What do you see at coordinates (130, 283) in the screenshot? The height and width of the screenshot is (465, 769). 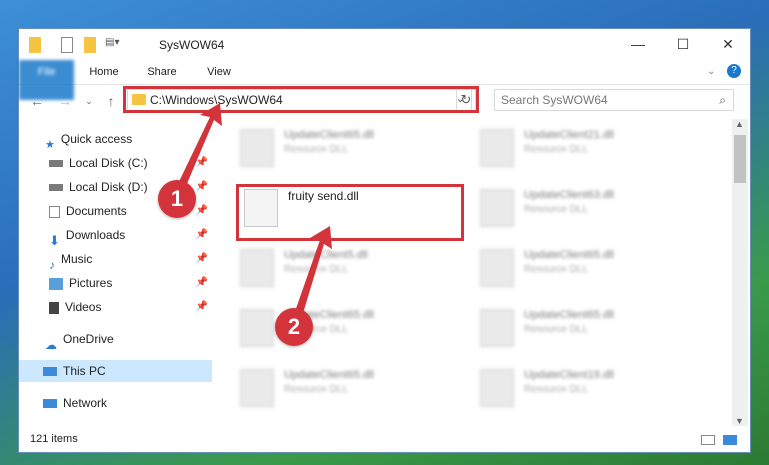 I see `sidebar-item-pictures: Pictures 📌` at bounding box center [130, 283].